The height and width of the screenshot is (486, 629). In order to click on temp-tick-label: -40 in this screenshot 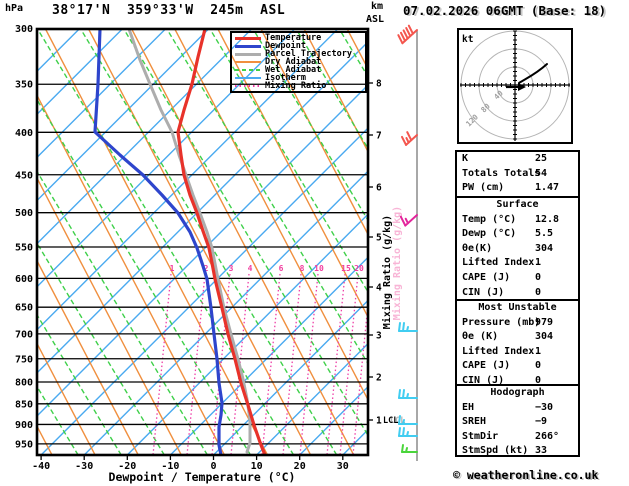, I will do `click(41, 466)`.